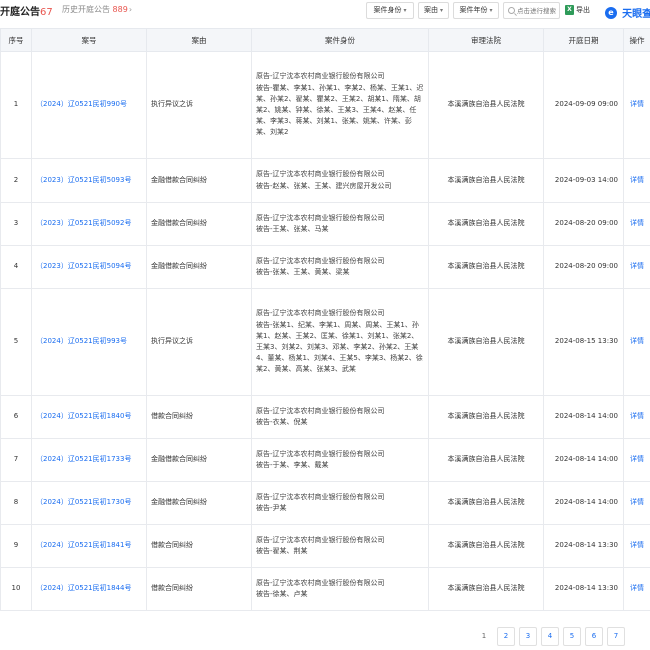  I want to click on page-6: 6, so click(594, 636).